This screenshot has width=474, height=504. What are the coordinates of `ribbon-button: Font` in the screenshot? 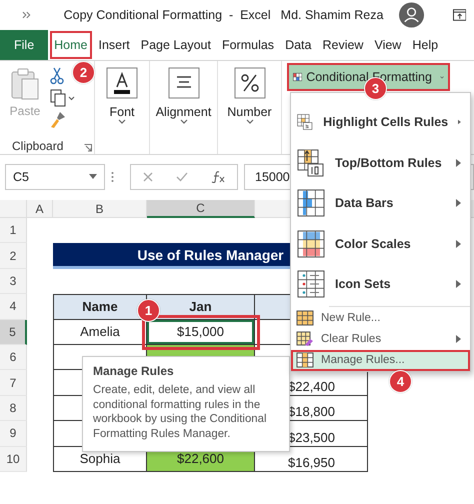 It's located at (121, 112).